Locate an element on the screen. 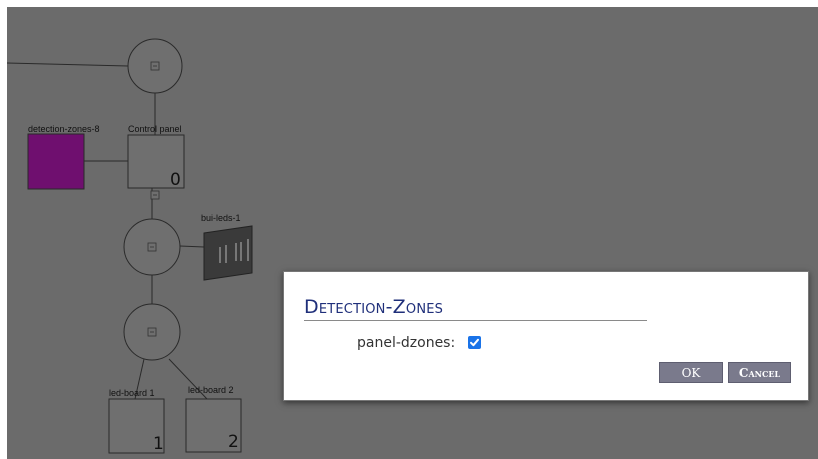  control-panel-label: Control panel is located at coordinates (155, 129).